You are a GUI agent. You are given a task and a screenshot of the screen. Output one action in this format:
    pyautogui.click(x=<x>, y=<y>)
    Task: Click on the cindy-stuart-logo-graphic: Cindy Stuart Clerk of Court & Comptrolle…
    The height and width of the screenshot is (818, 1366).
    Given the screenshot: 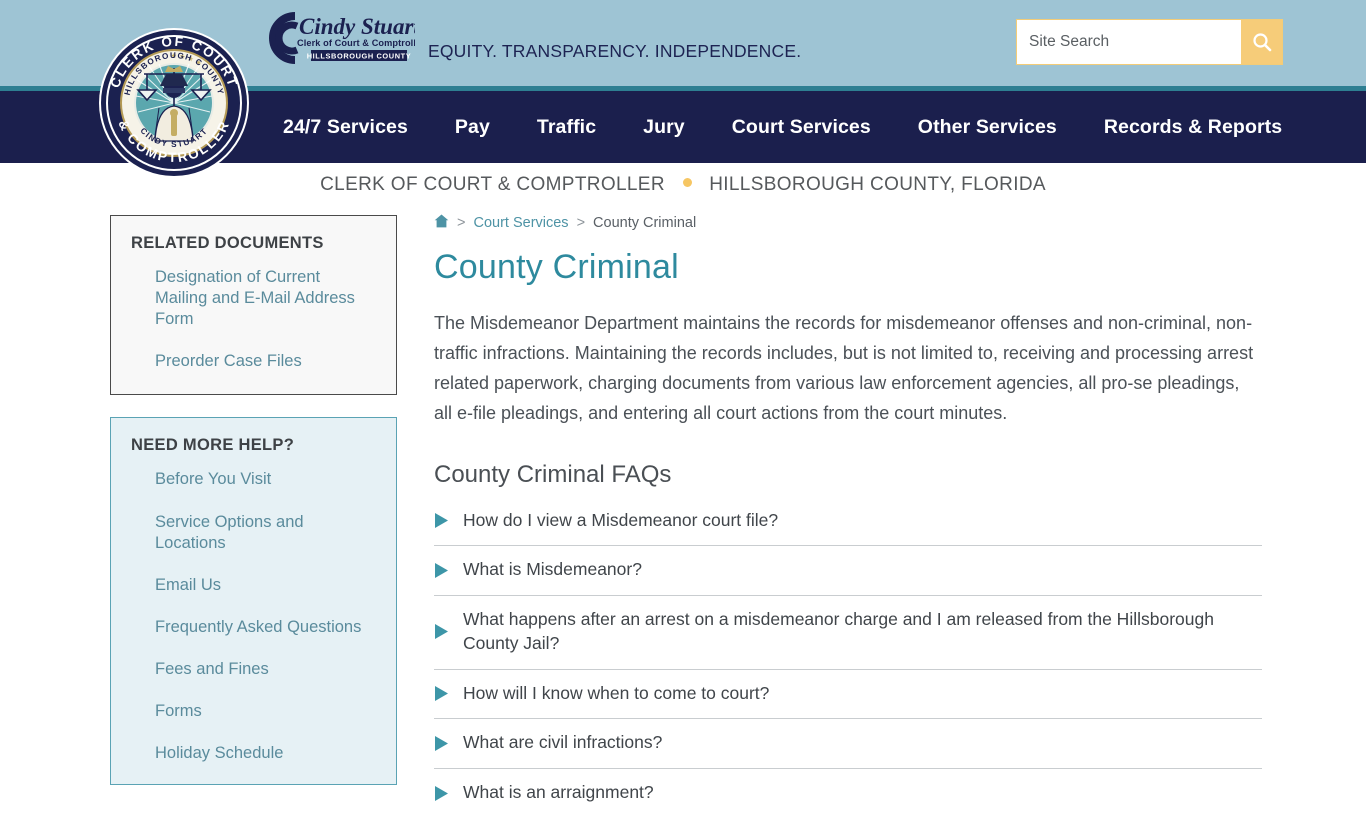 What is the action you would take?
    pyautogui.click(x=340, y=39)
    